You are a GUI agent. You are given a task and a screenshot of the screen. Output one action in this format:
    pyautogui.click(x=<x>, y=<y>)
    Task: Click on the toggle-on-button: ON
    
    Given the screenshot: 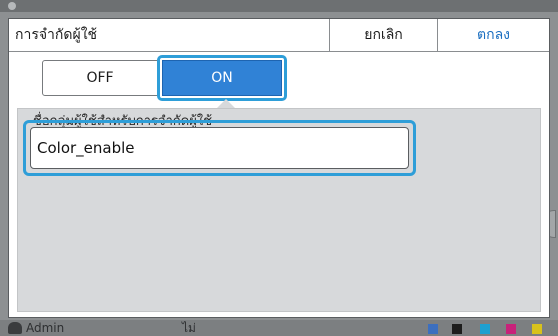 What is the action you would take?
    pyautogui.click(x=222, y=78)
    